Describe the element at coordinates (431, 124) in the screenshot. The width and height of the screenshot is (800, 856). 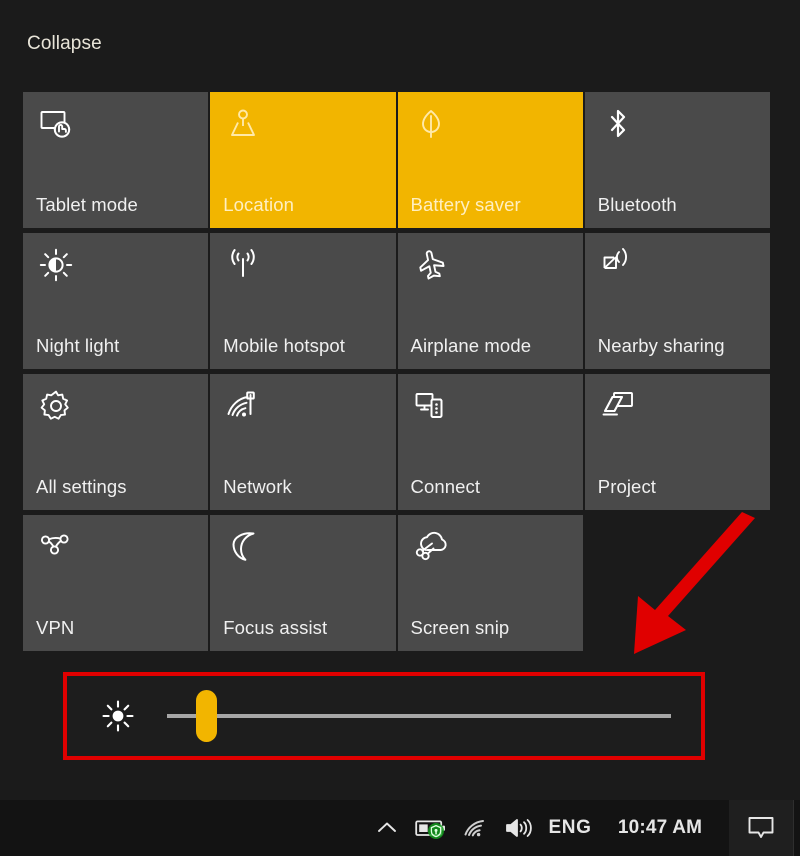
I see `battery-saver-icon` at that location.